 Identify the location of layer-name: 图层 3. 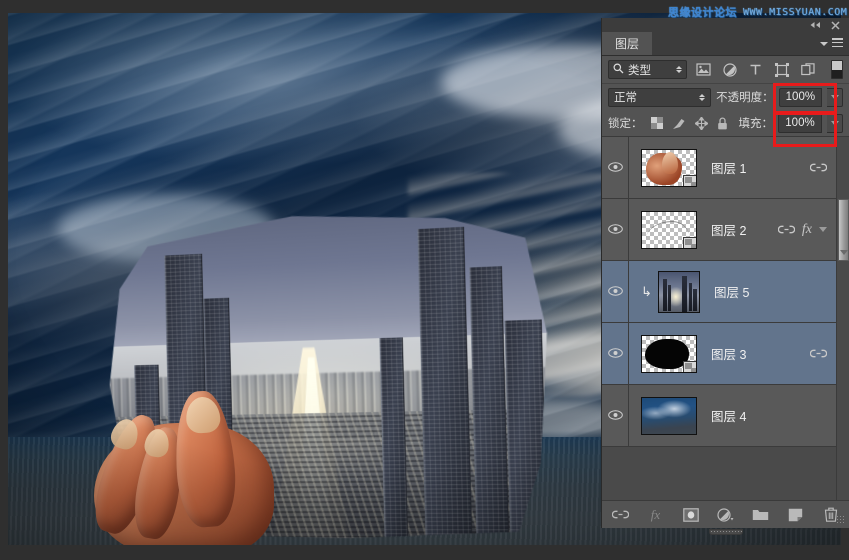
(728, 353).